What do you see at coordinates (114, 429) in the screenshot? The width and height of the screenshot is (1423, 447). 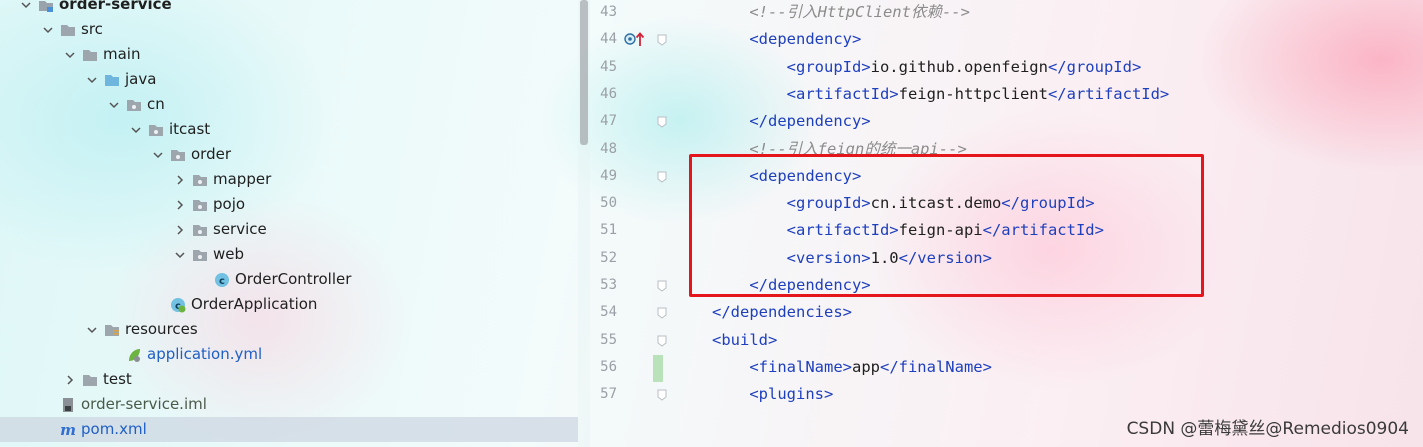 I see `tree-item-label: pom.xml` at bounding box center [114, 429].